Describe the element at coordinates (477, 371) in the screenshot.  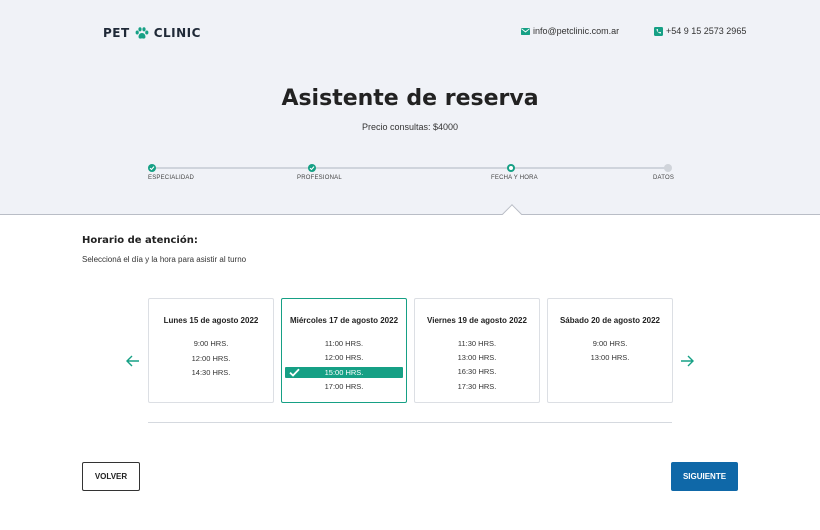
I see `time-slot: 16:30 HRS.` at that location.